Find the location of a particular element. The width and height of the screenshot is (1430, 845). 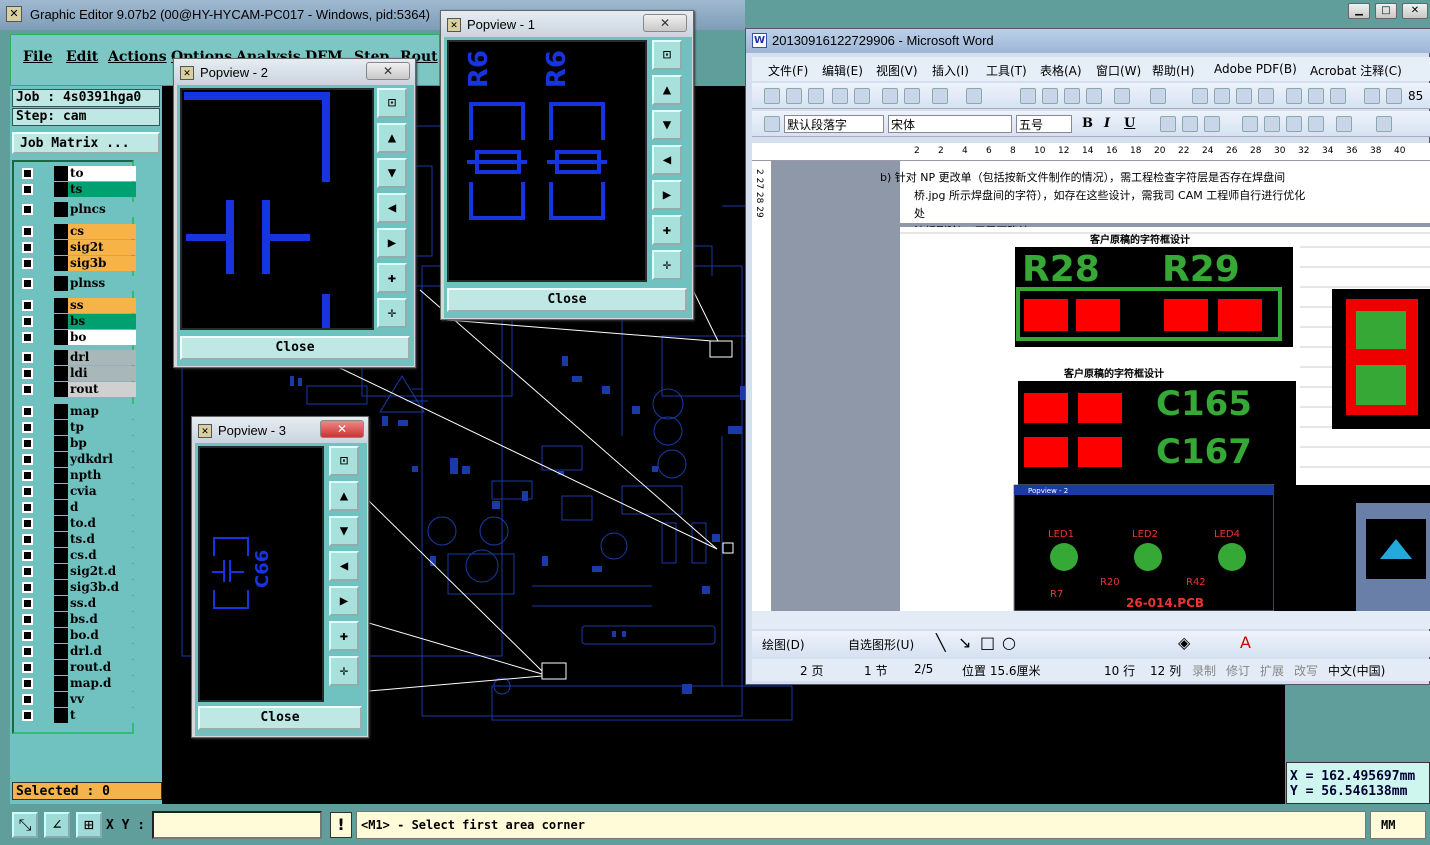

measure-icon: ∠ is located at coordinates (57, 825).